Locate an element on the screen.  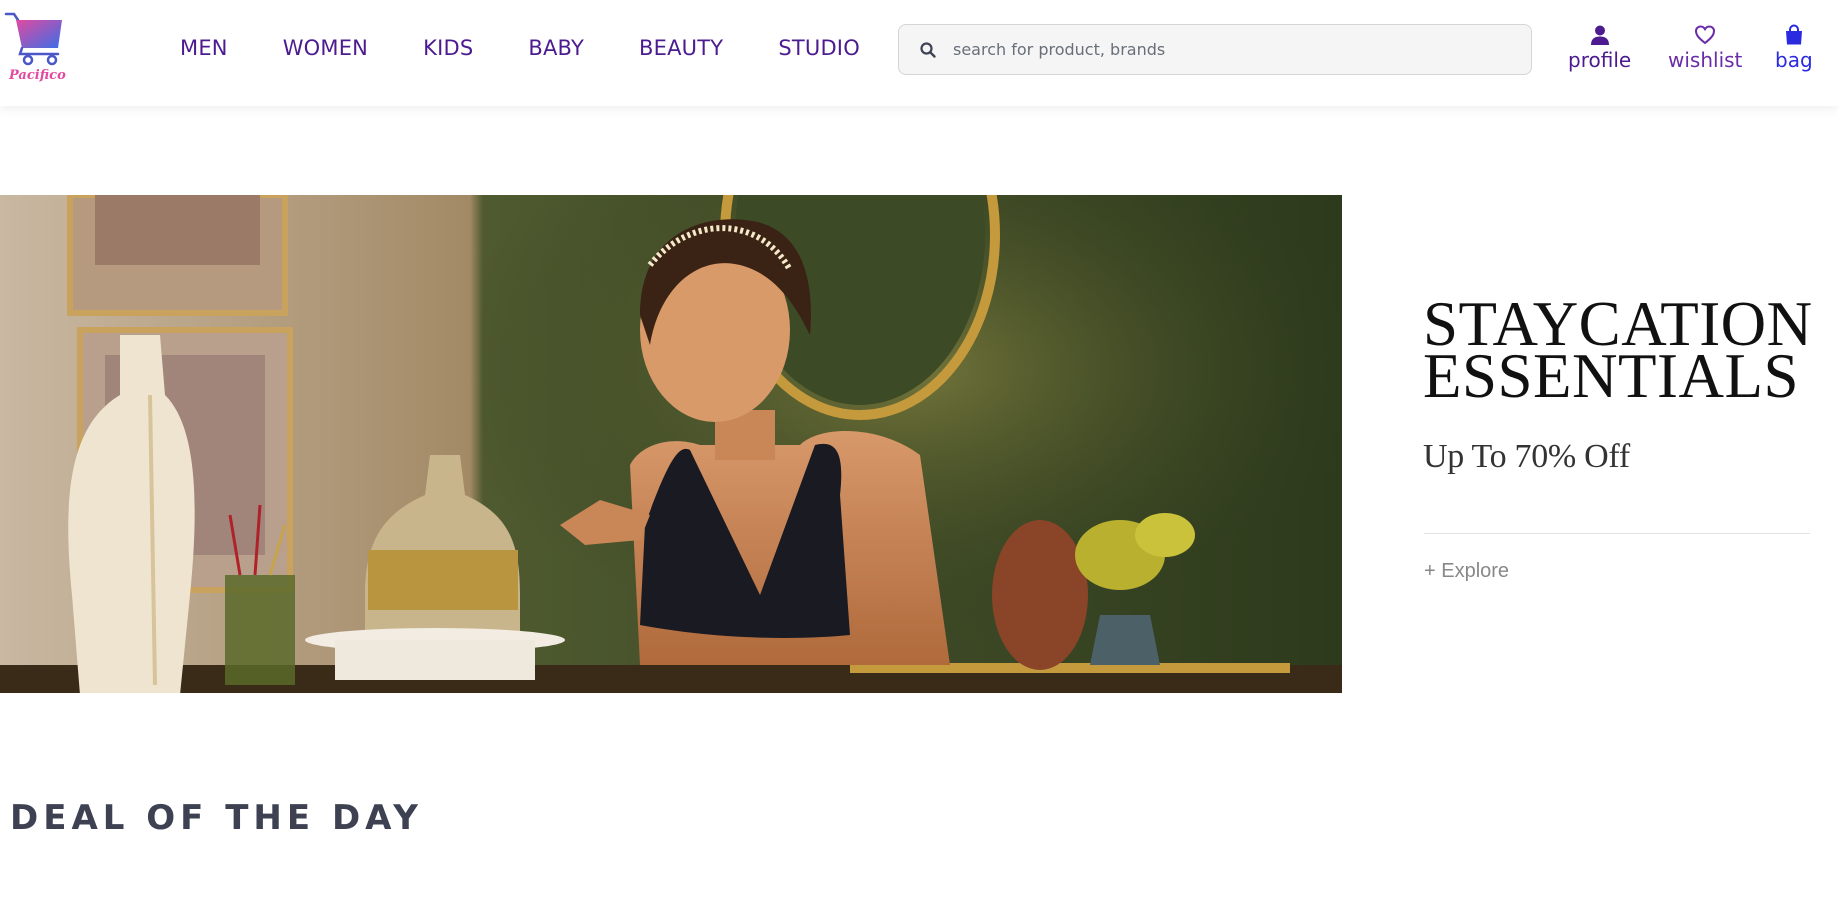
profile-button: profile is located at coordinates (1599, 48).